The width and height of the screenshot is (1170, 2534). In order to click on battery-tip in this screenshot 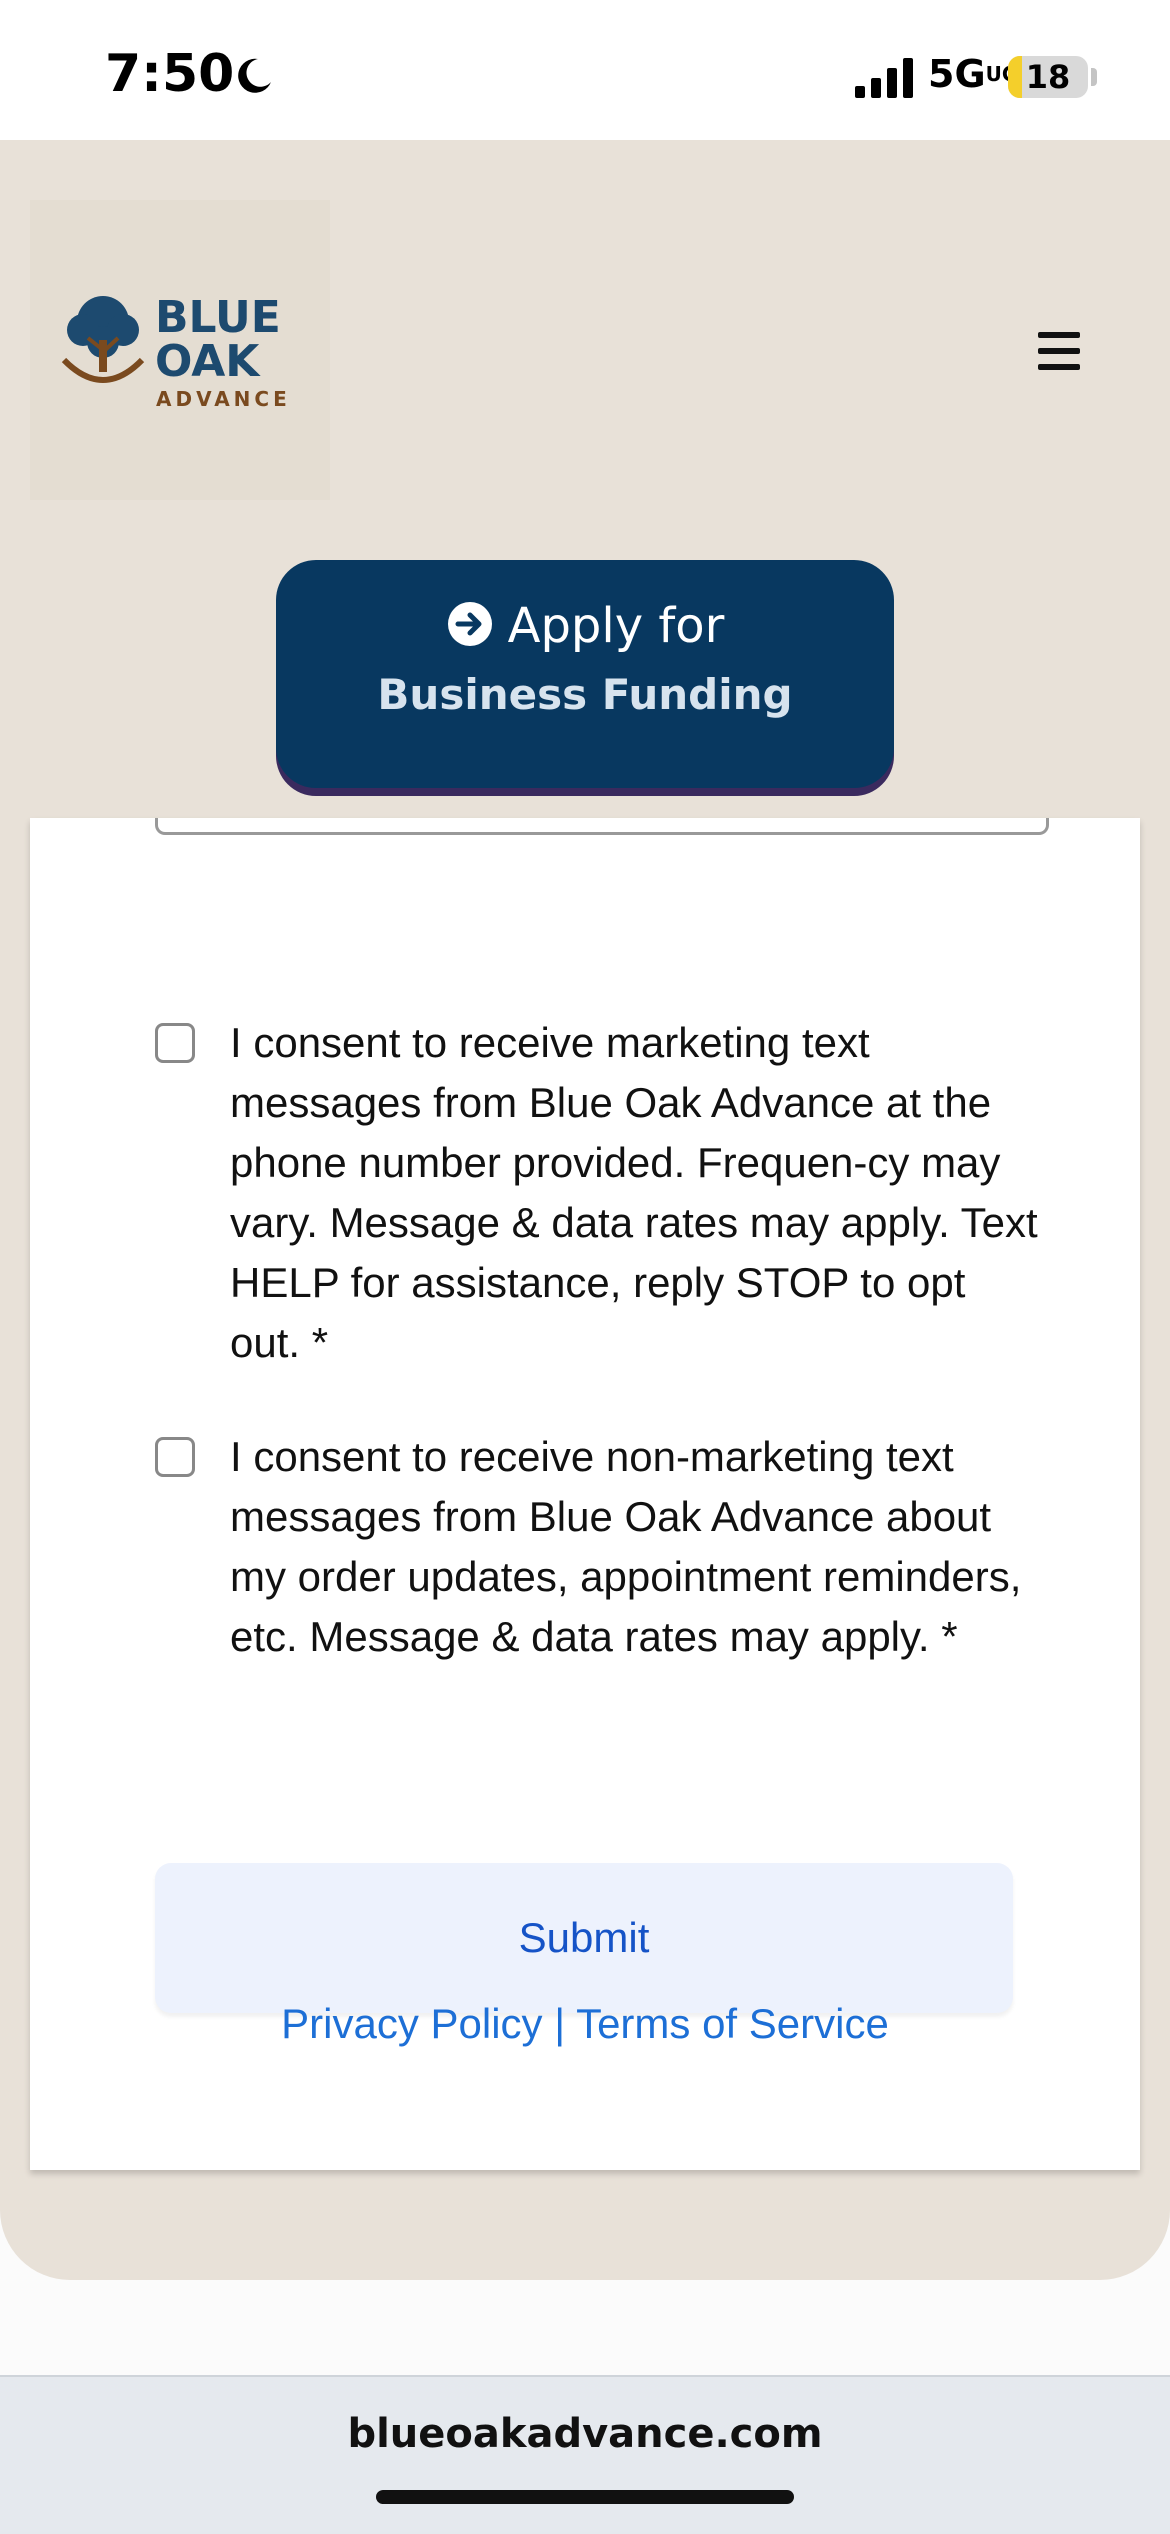, I will do `click(1094, 77)`.